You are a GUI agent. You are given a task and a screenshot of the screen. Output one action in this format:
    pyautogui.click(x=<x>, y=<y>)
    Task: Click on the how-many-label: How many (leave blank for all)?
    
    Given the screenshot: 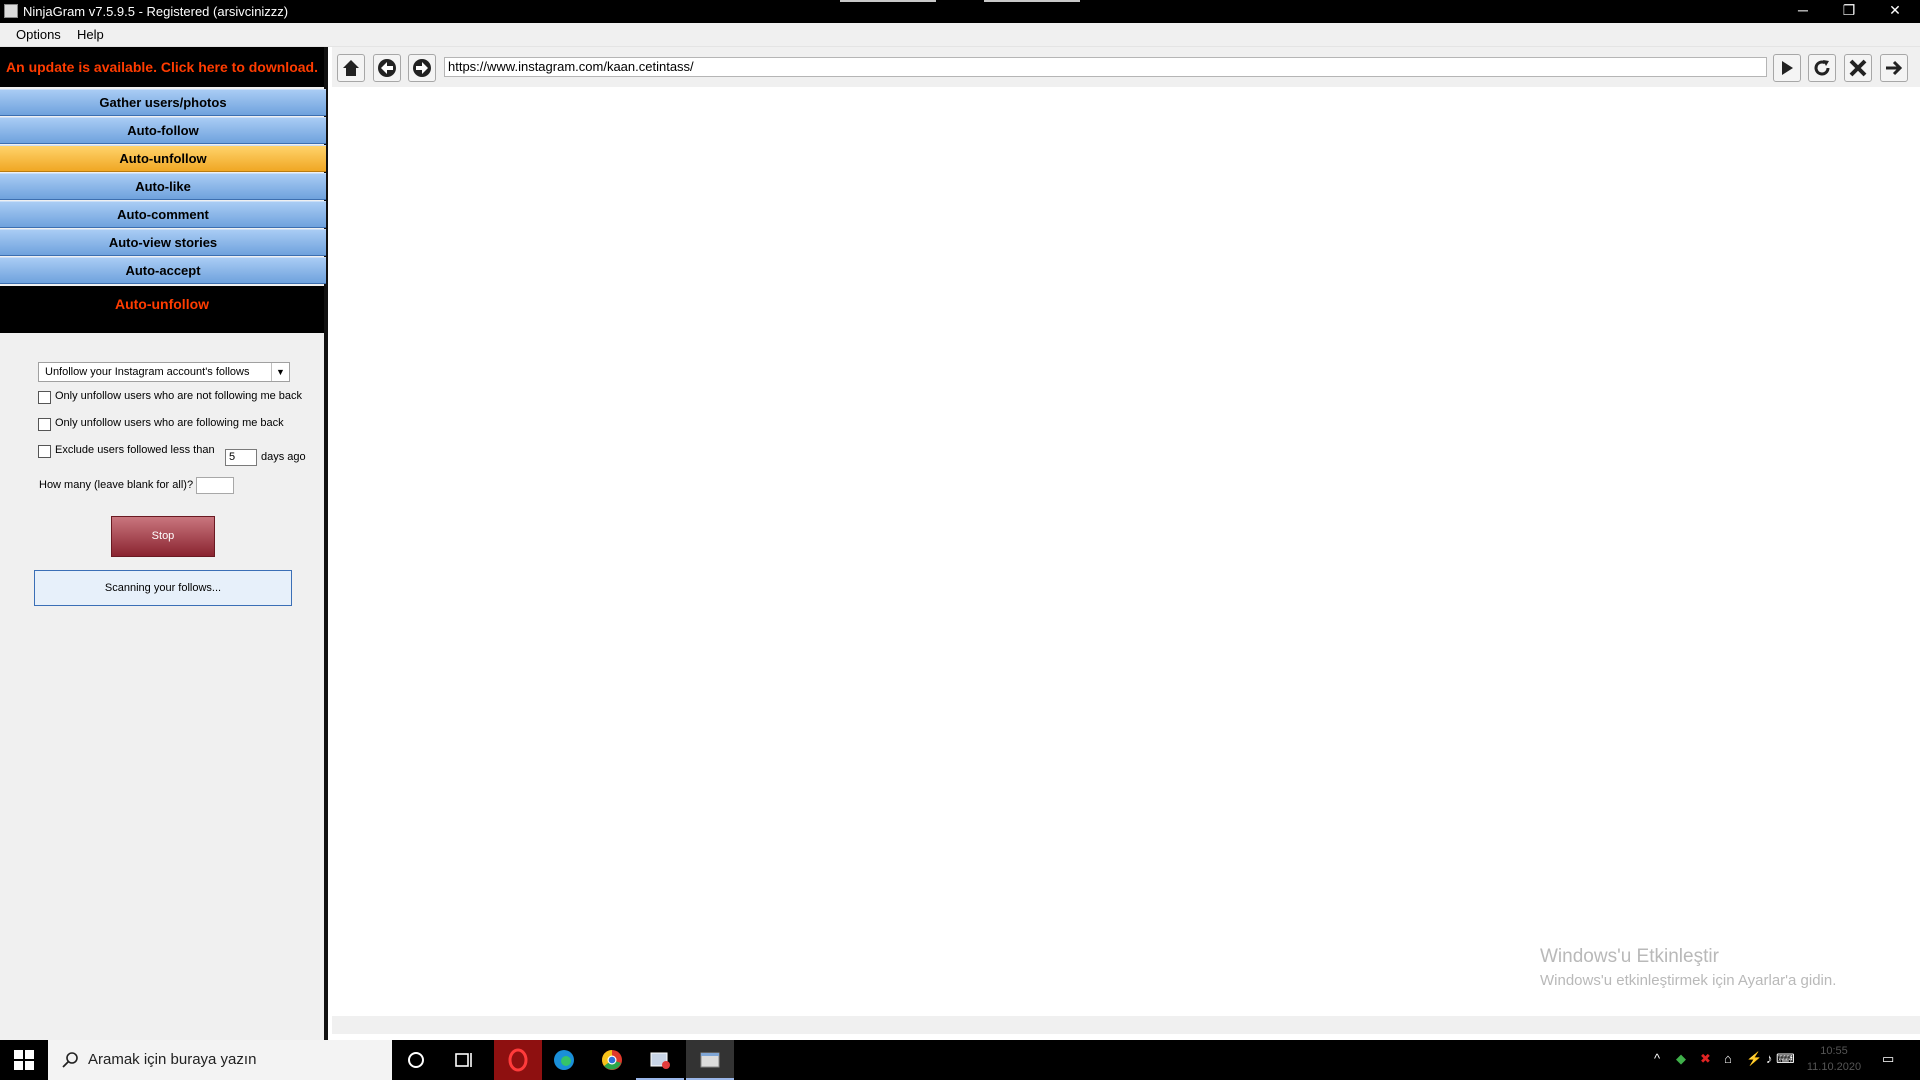 What is the action you would take?
    pyautogui.click(x=116, y=485)
    